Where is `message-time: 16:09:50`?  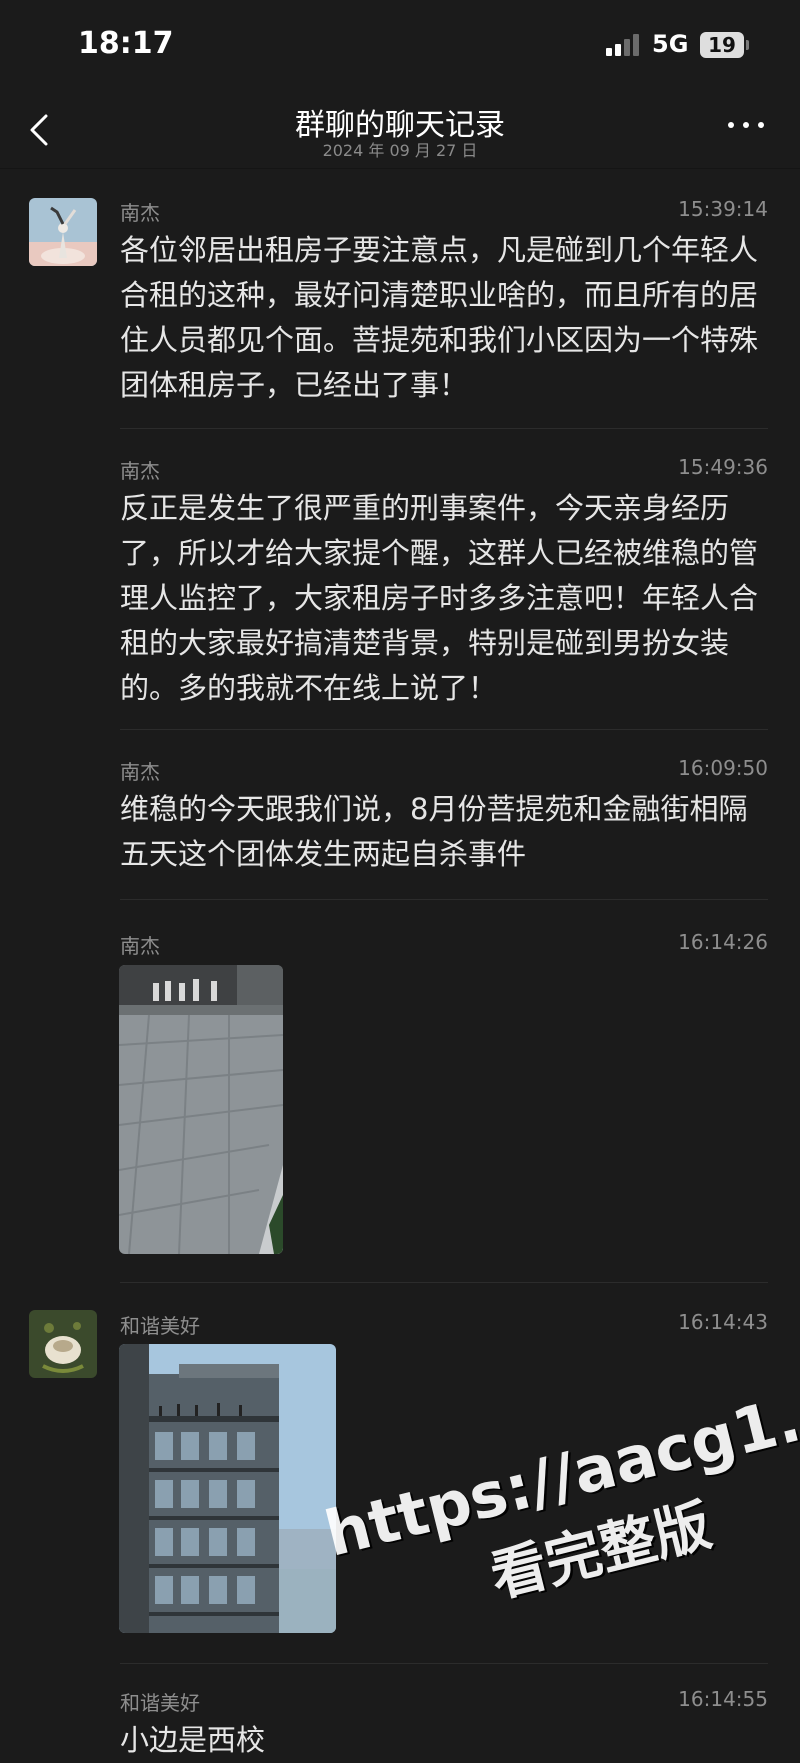 message-time: 16:09:50 is located at coordinates (723, 768).